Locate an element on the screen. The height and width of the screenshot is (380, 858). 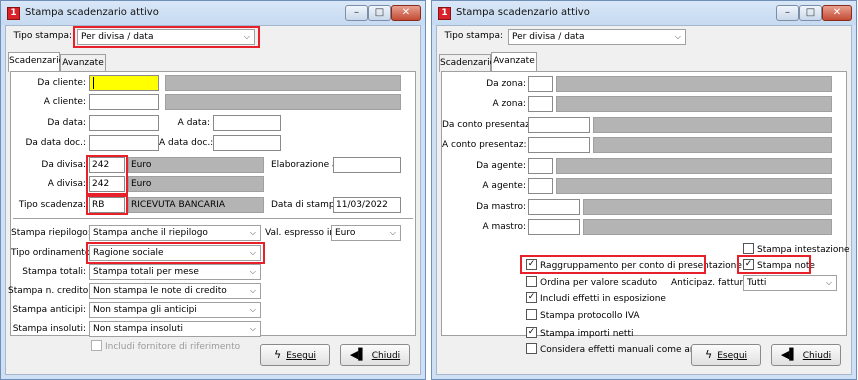
stampa-importi-checkbox: ✓ Stampa importi netti is located at coordinates (580, 333).